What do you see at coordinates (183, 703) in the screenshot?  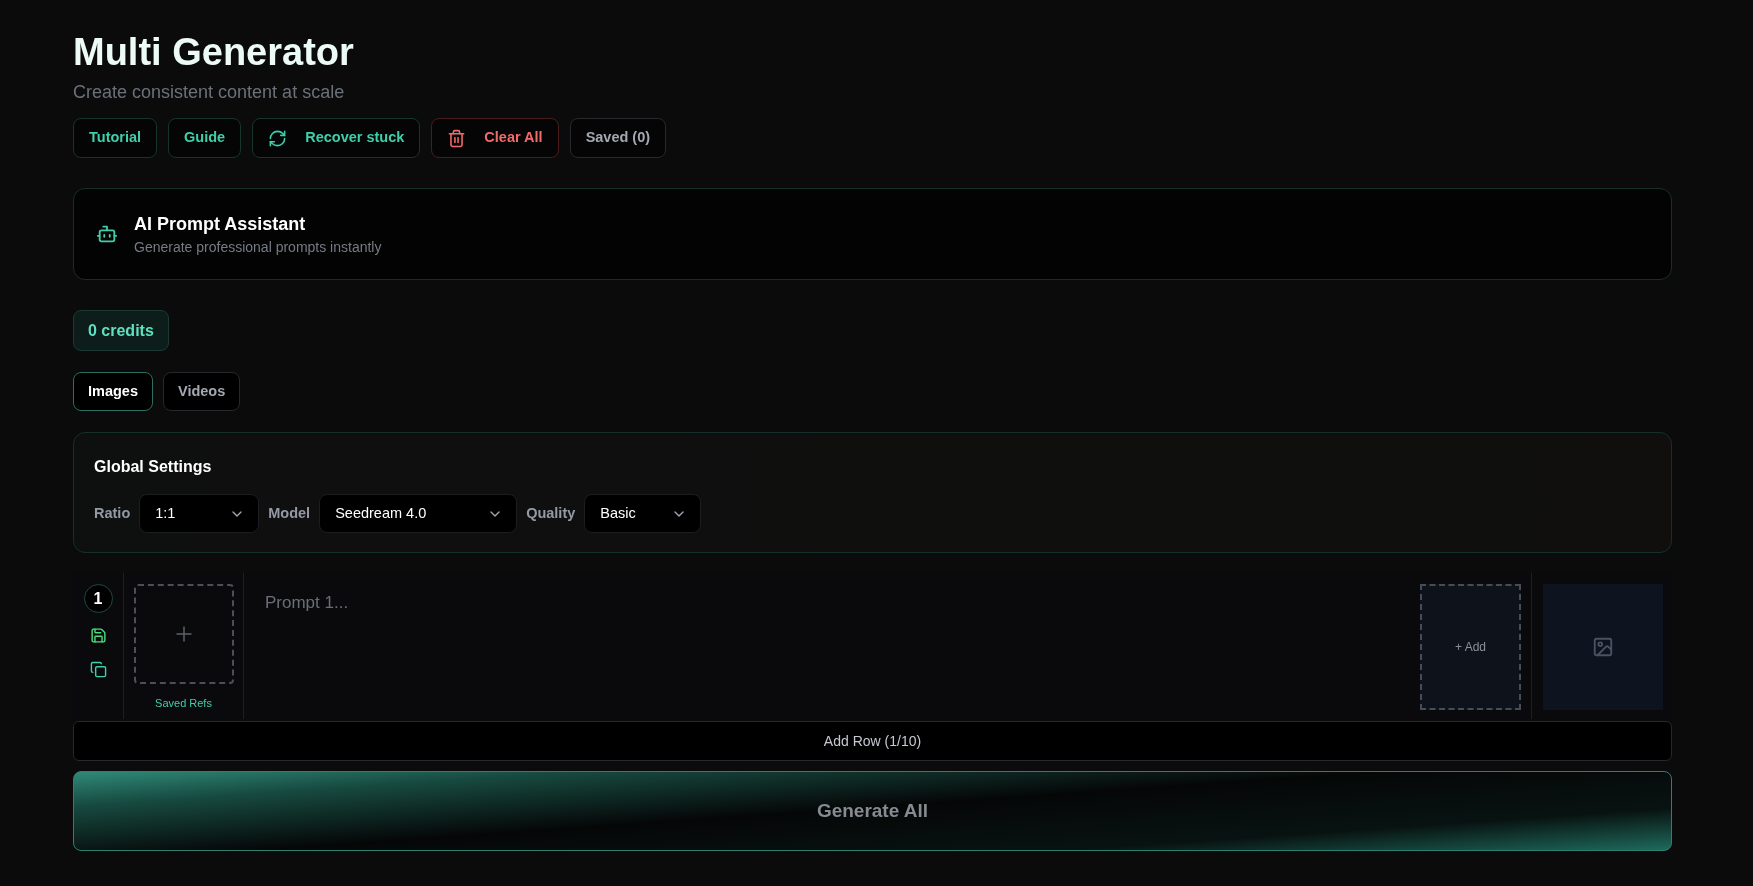 I see `saved-refs-link: Saved Refs` at bounding box center [183, 703].